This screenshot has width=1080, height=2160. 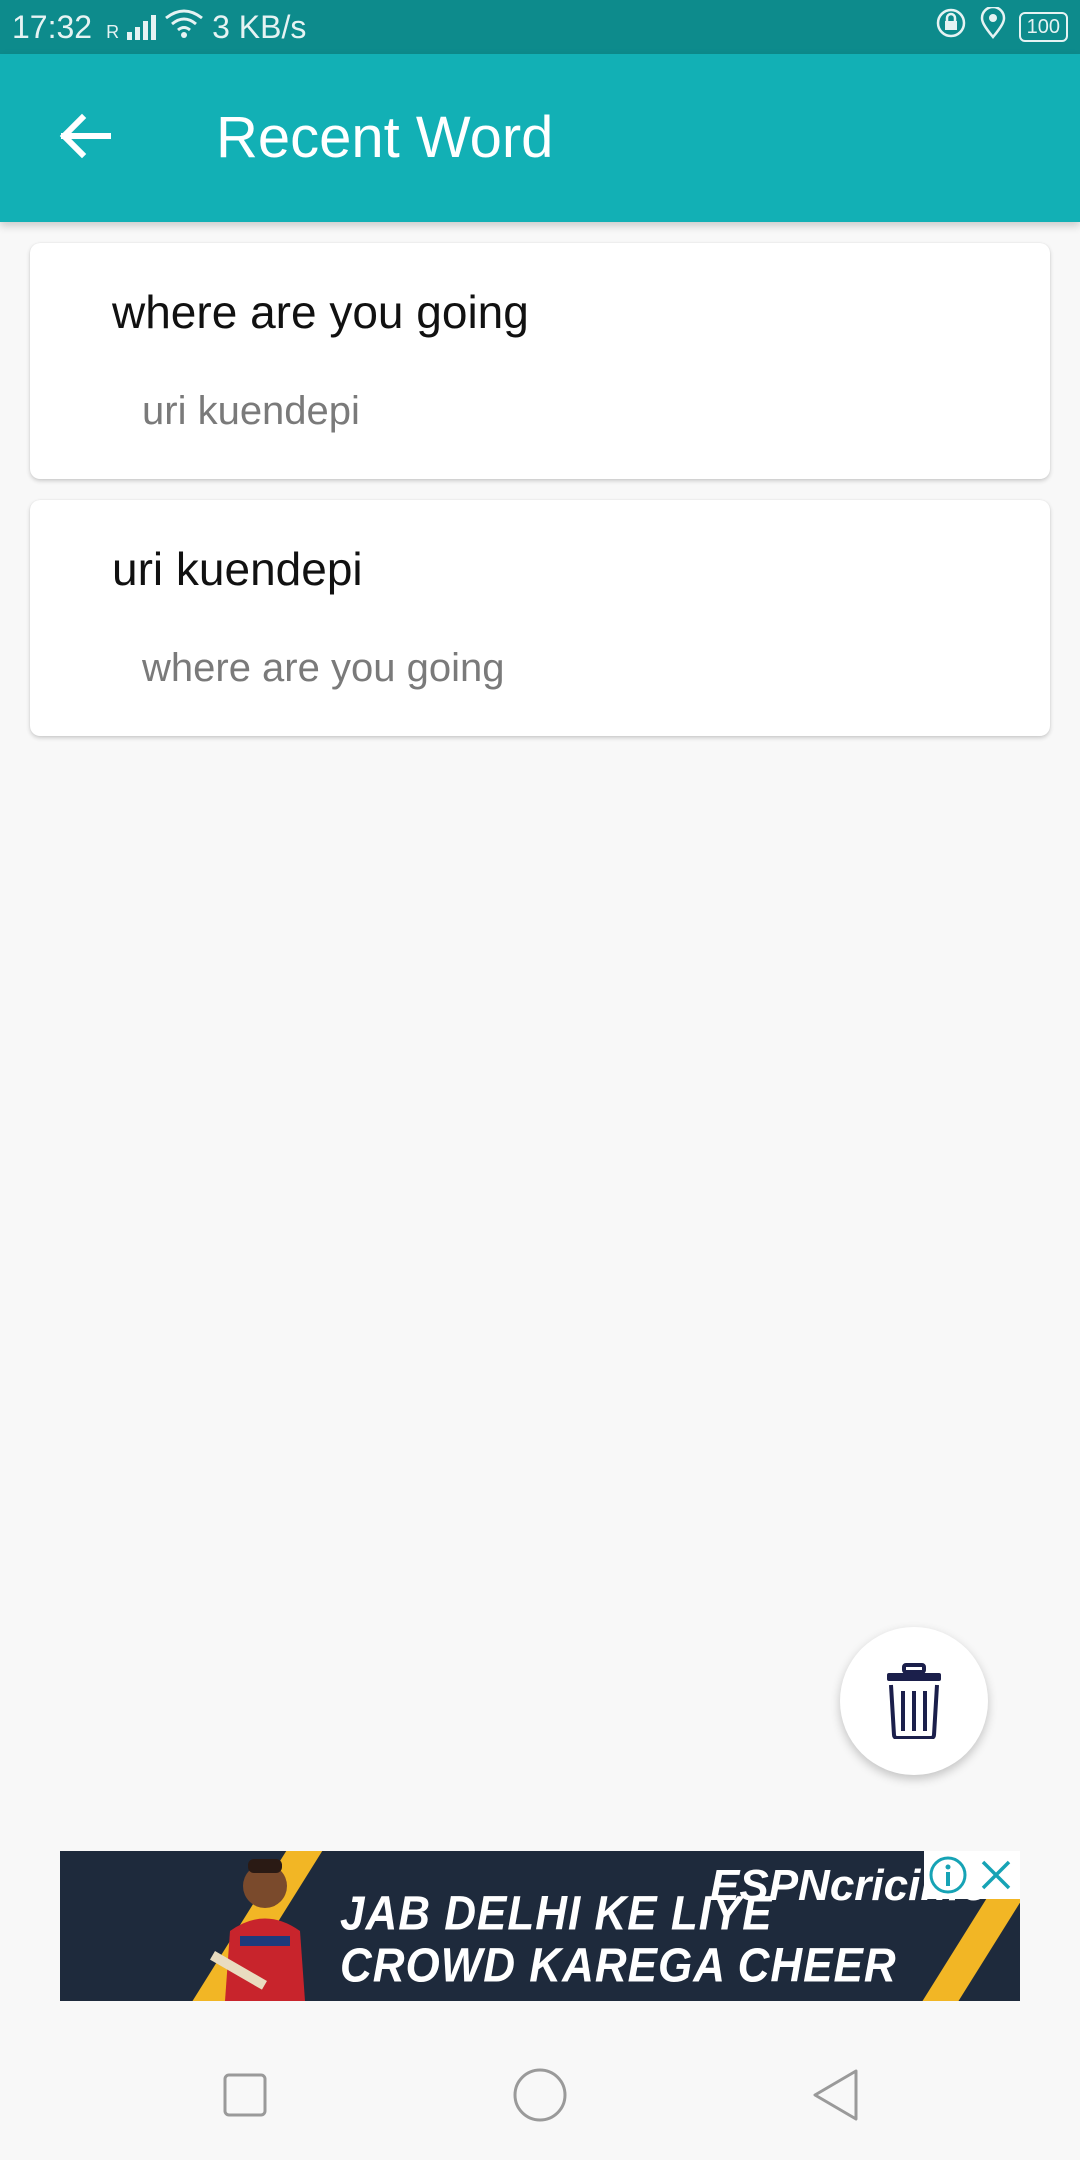 What do you see at coordinates (540, 361) in the screenshot?
I see `recent-word-card: where are you going uri kuendepi` at bounding box center [540, 361].